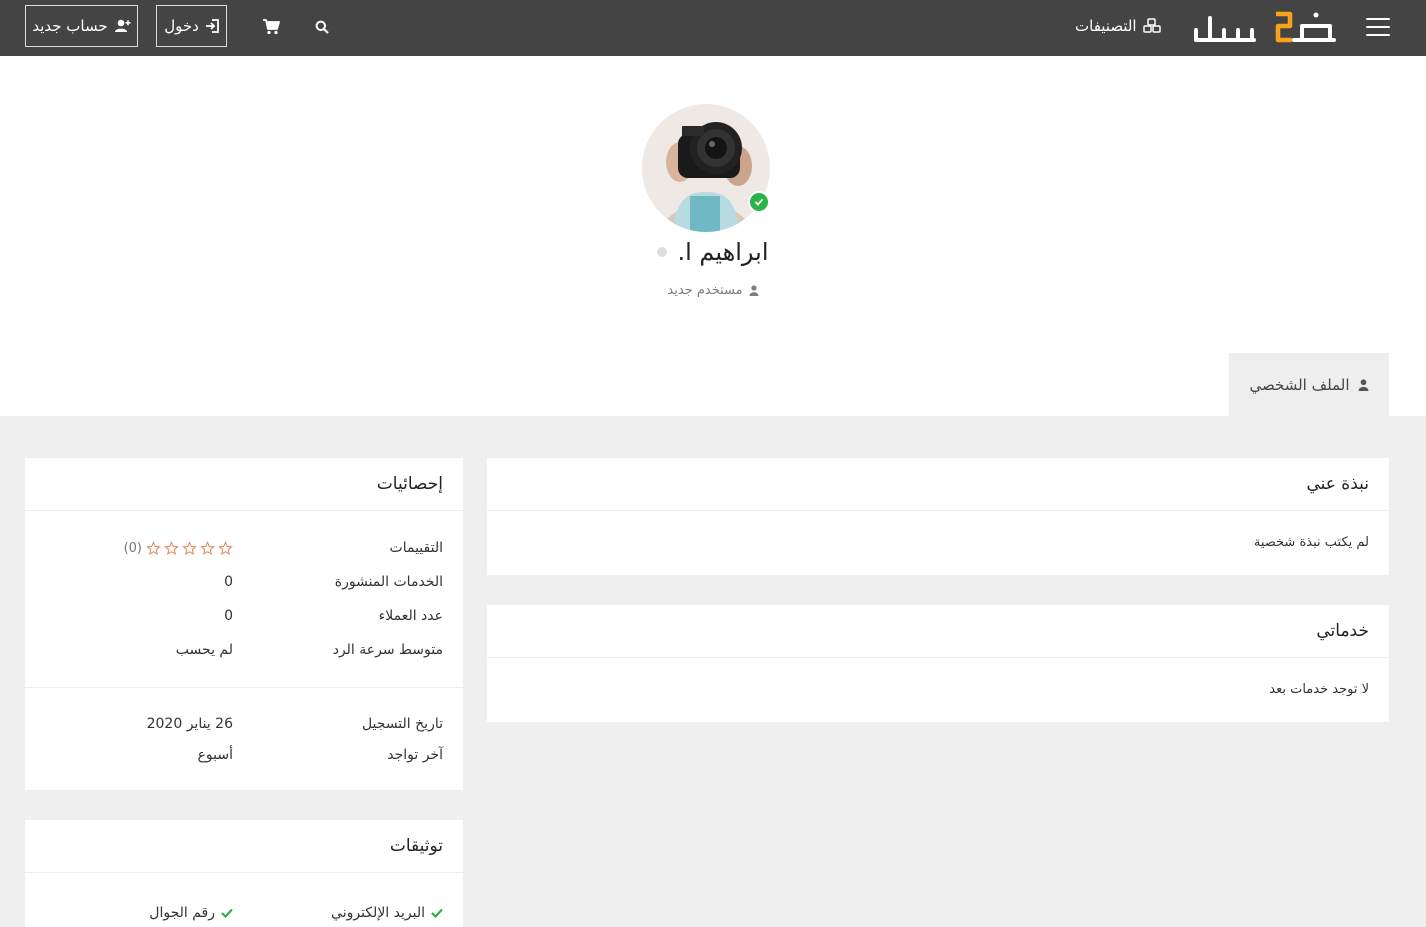  What do you see at coordinates (244, 484) in the screenshot?
I see `stats-title: إحصائيات` at bounding box center [244, 484].